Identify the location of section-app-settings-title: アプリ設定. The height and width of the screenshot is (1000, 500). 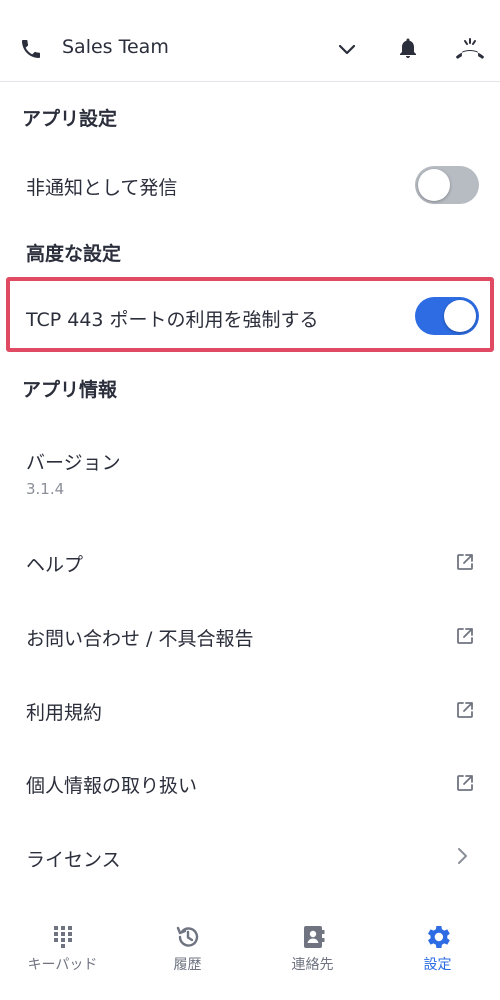
(70, 119).